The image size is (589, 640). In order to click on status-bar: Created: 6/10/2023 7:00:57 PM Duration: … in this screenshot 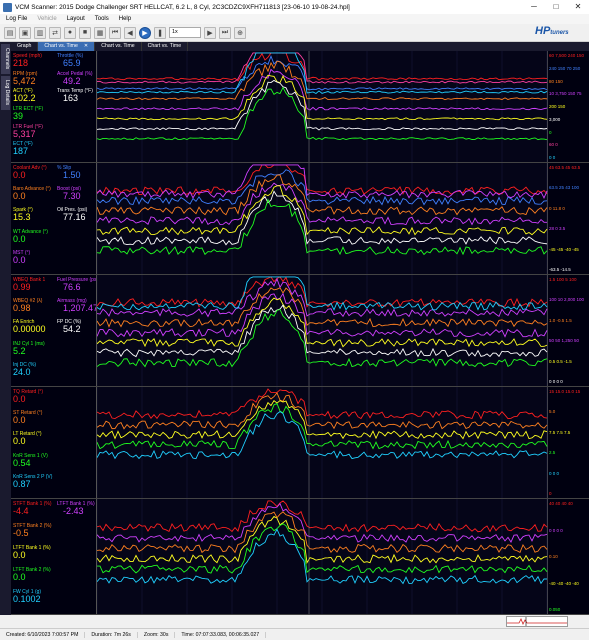, I will do `click(294, 634)`.